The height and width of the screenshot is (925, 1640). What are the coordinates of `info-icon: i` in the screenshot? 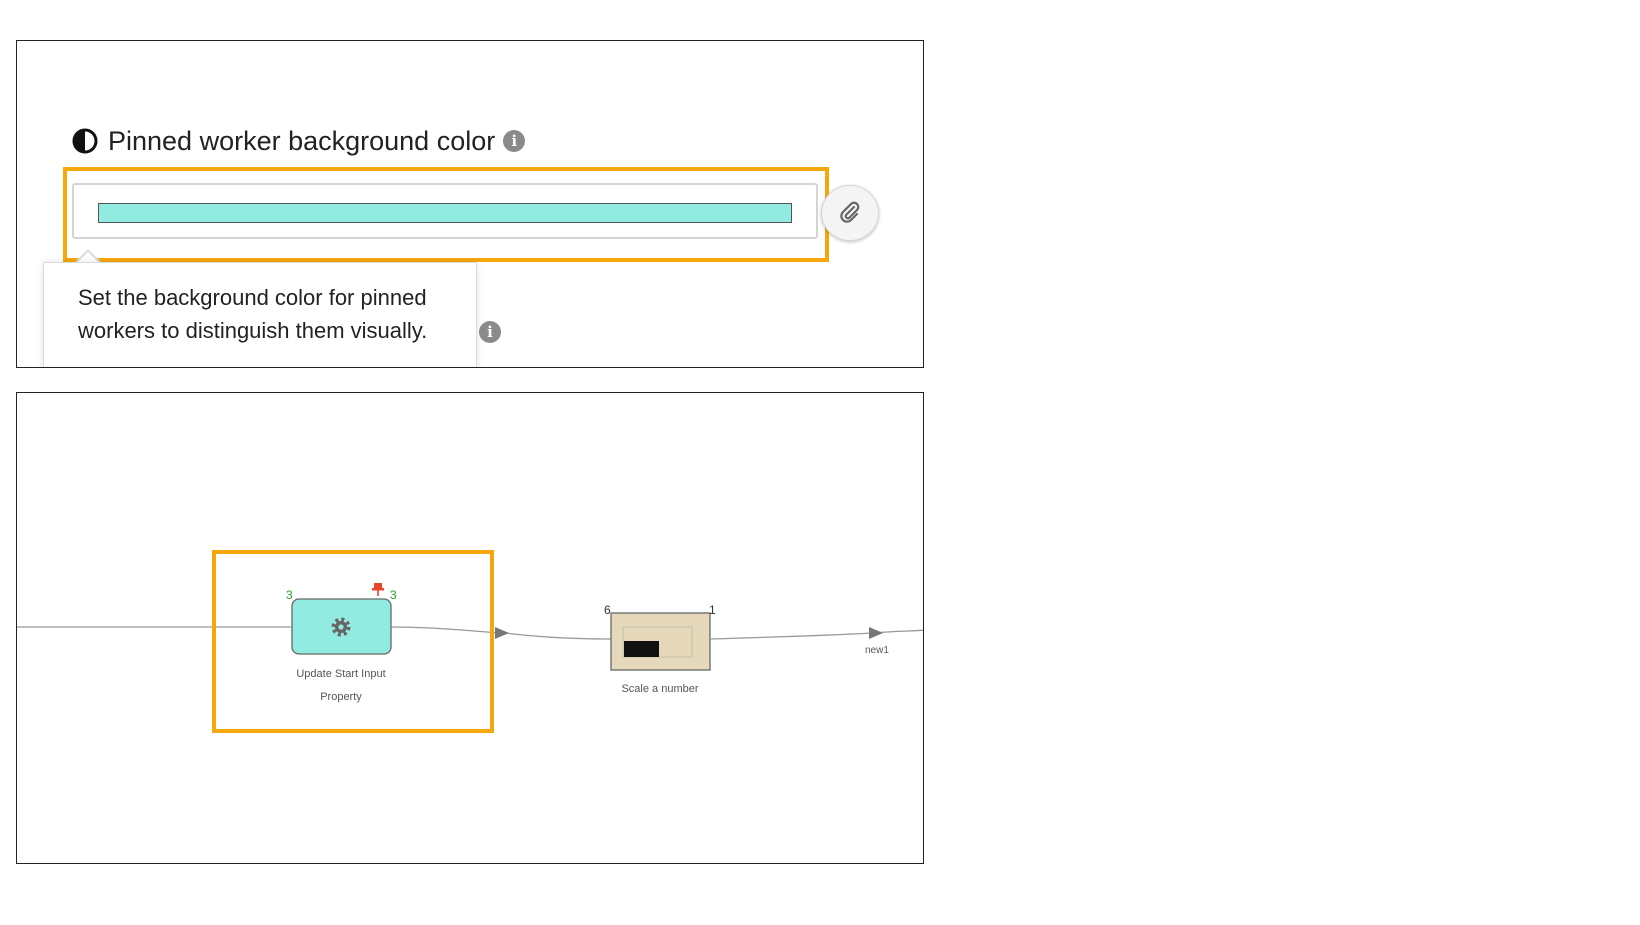 It's located at (514, 141).